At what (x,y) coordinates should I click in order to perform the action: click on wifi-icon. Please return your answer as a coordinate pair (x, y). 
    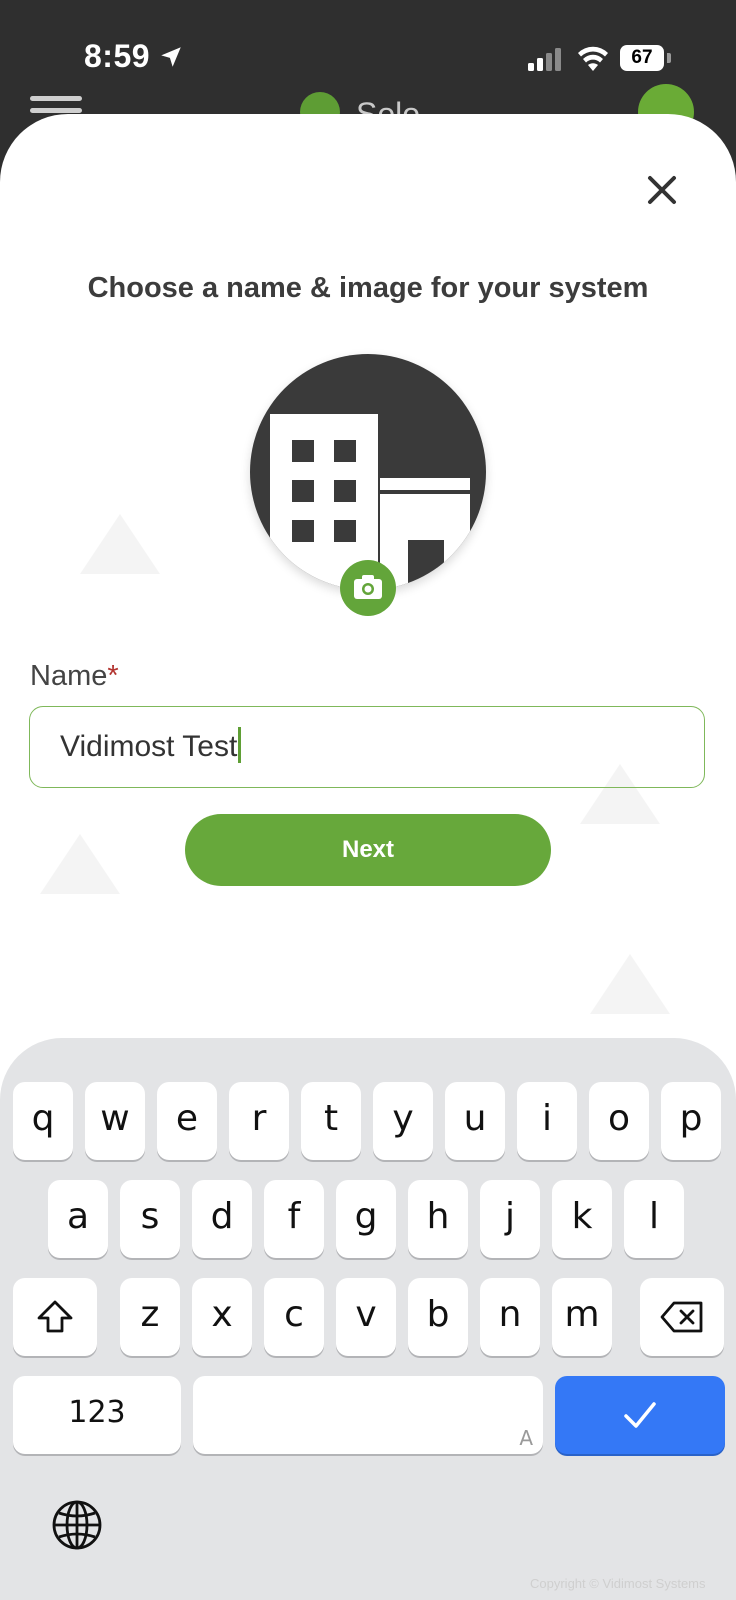
    Looking at the image, I should click on (593, 58).